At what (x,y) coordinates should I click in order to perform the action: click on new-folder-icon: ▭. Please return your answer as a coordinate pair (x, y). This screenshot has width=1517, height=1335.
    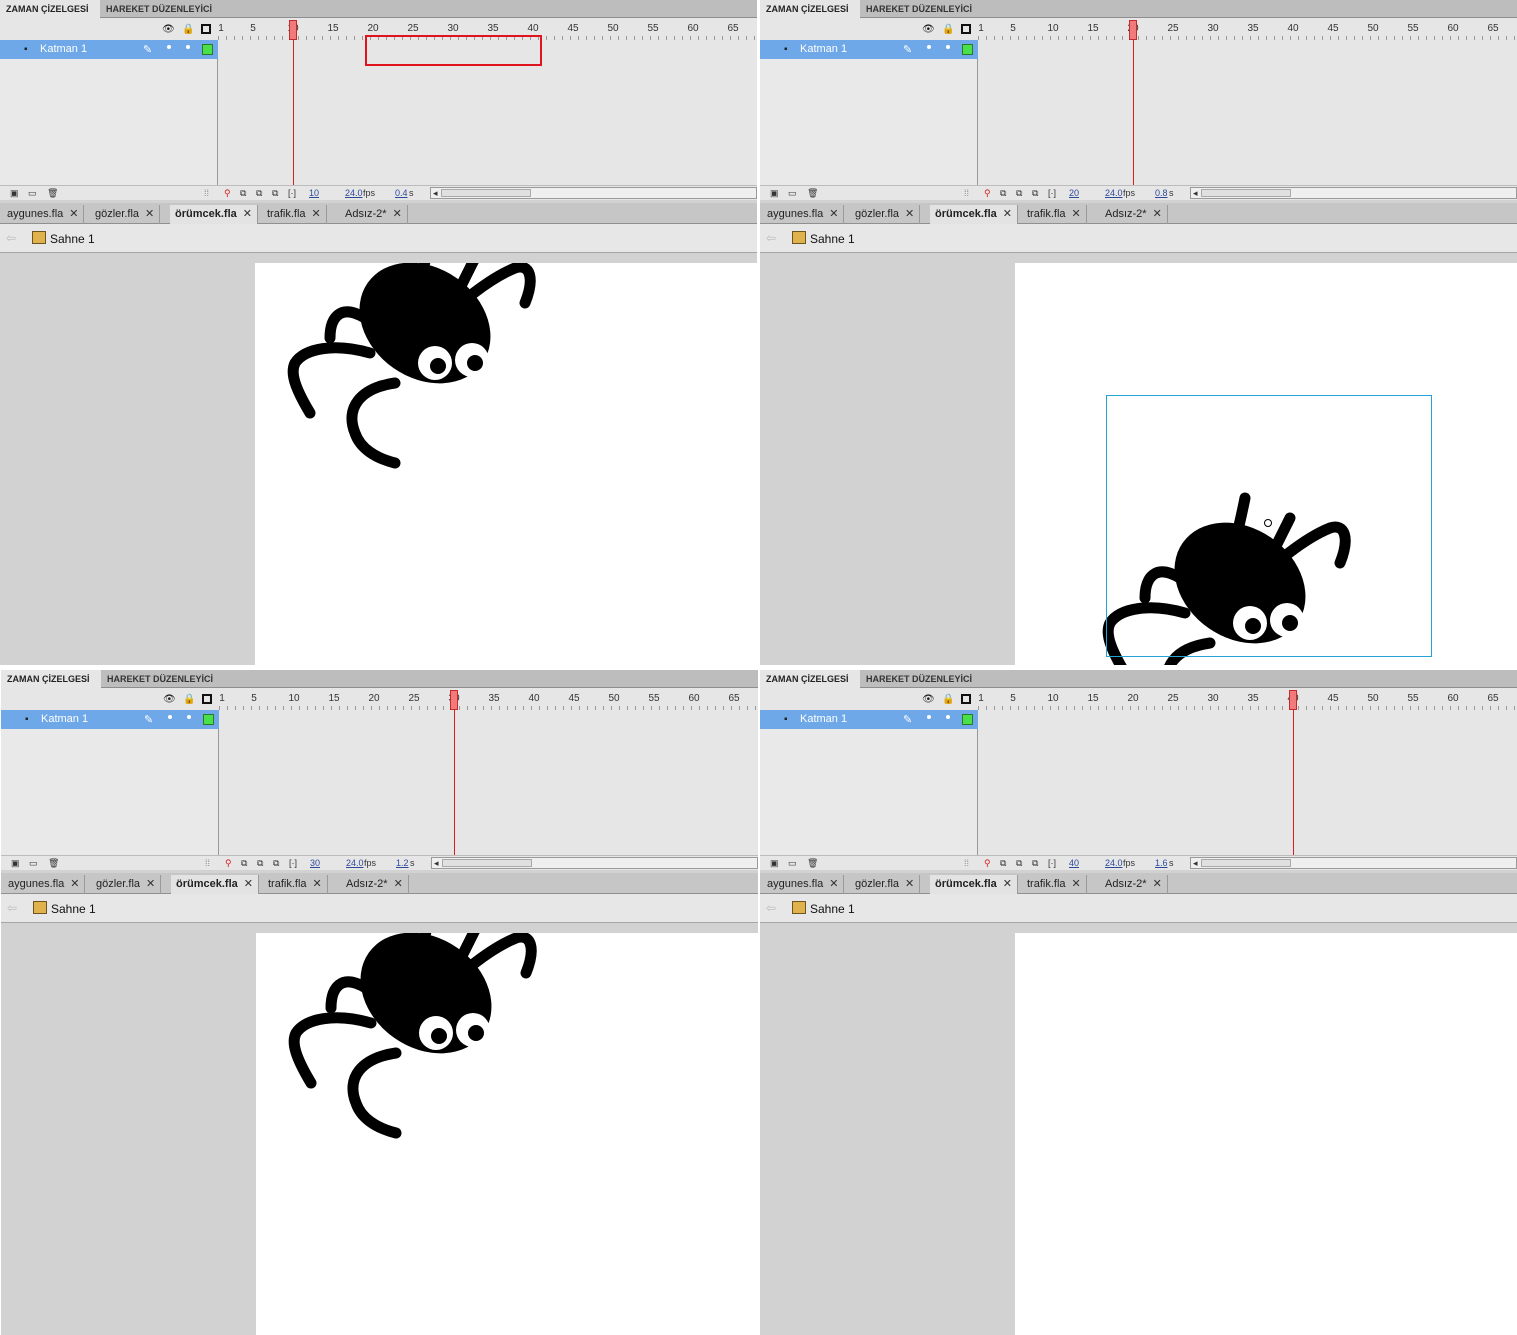
    Looking at the image, I should click on (32, 193).